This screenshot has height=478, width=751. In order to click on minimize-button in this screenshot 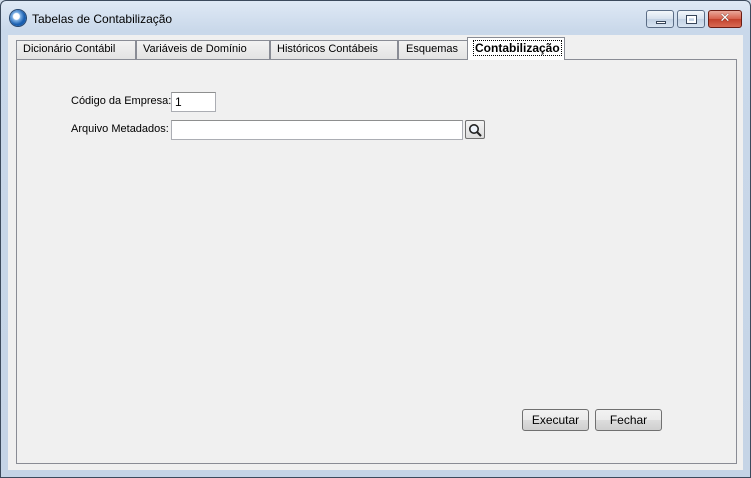, I will do `click(660, 19)`.